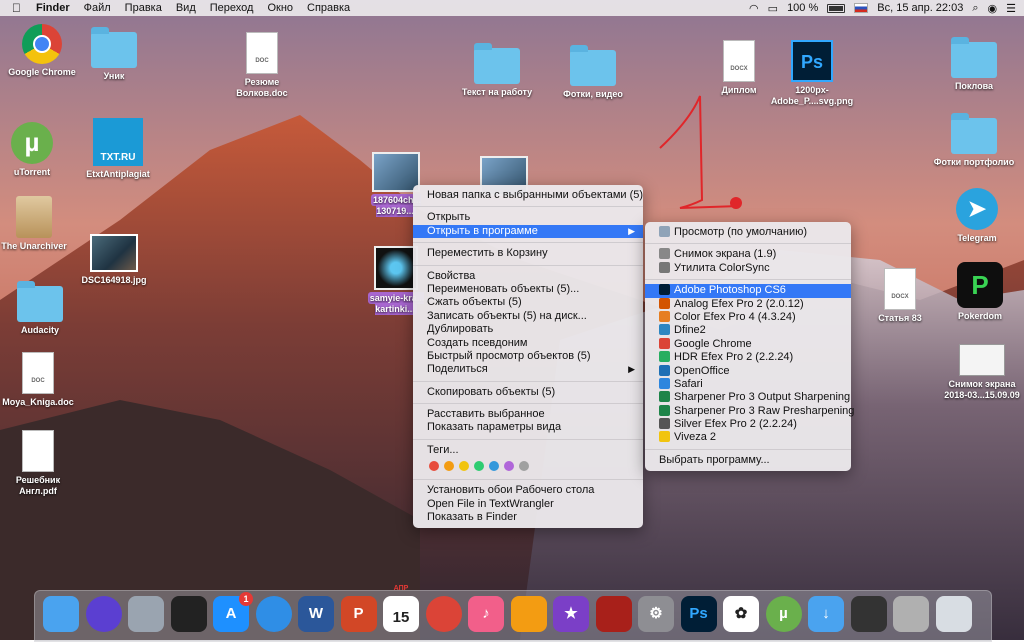 This screenshot has height=642, width=1024. I want to click on submenu-item-label: Sharpener Pro 3 Raw Presharpening, so click(764, 410).